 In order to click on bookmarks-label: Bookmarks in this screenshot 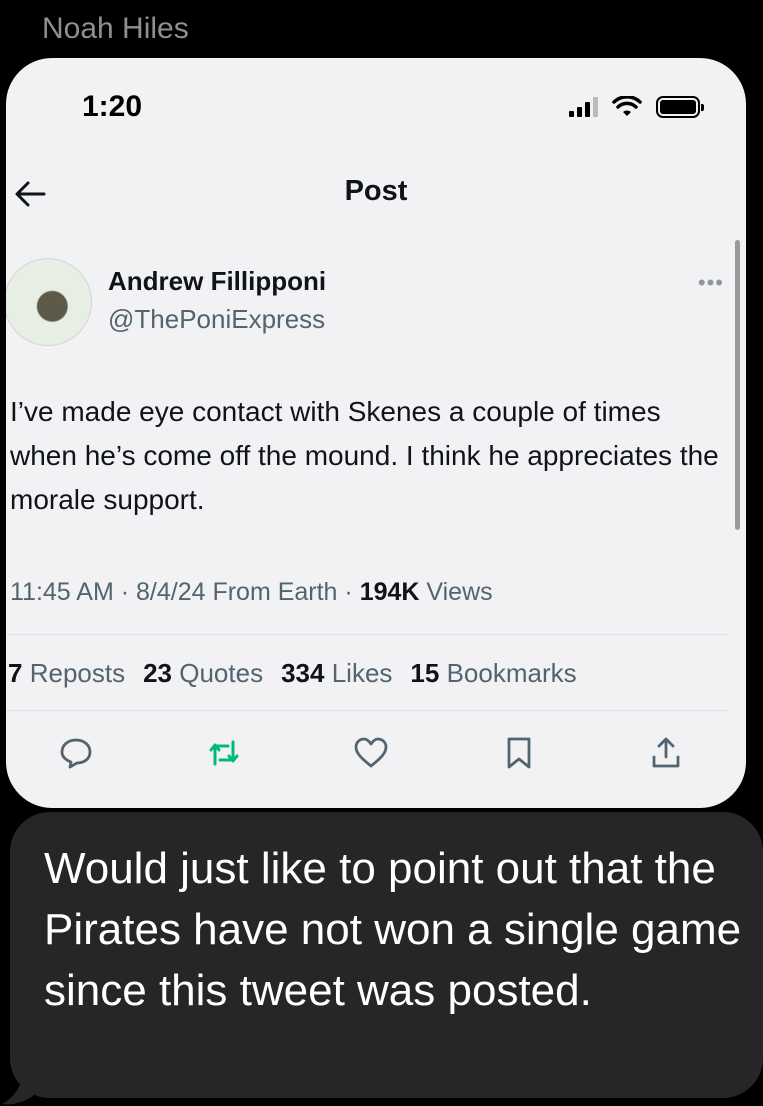, I will do `click(511, 673)`.